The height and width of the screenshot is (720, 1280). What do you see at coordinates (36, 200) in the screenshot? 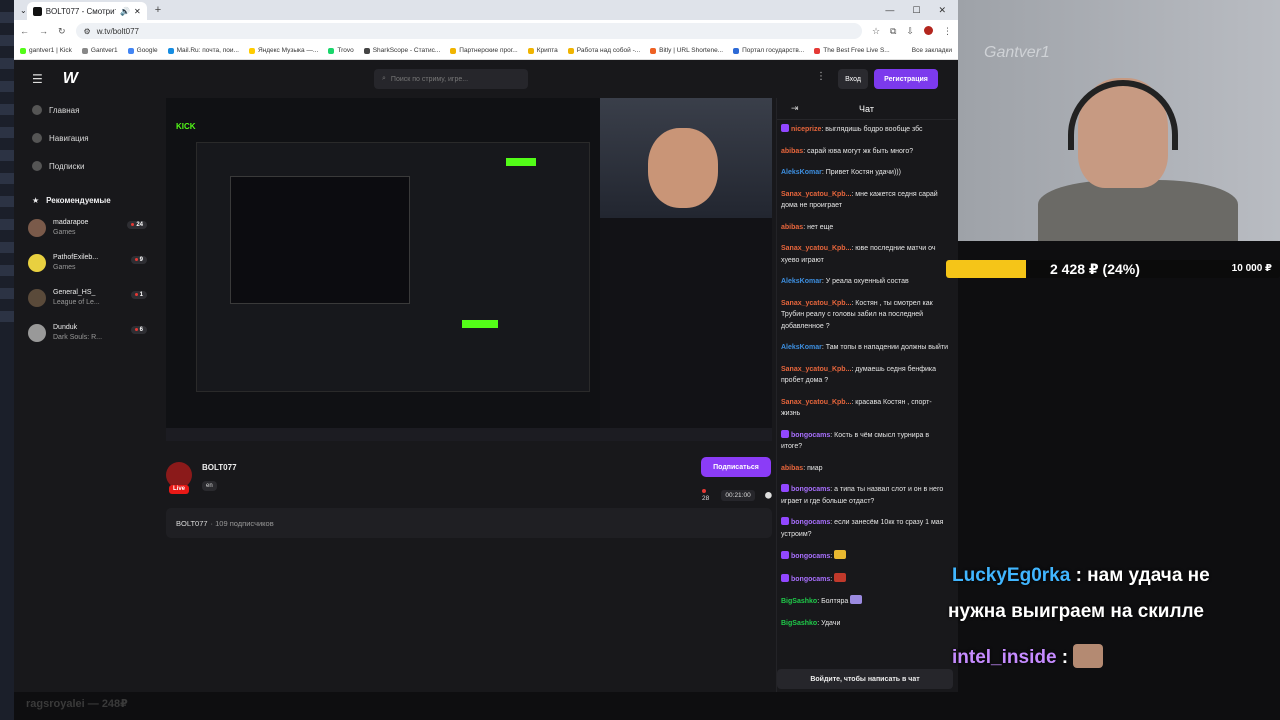
I see `star-icon: ★` at bounding box center [36, 200].